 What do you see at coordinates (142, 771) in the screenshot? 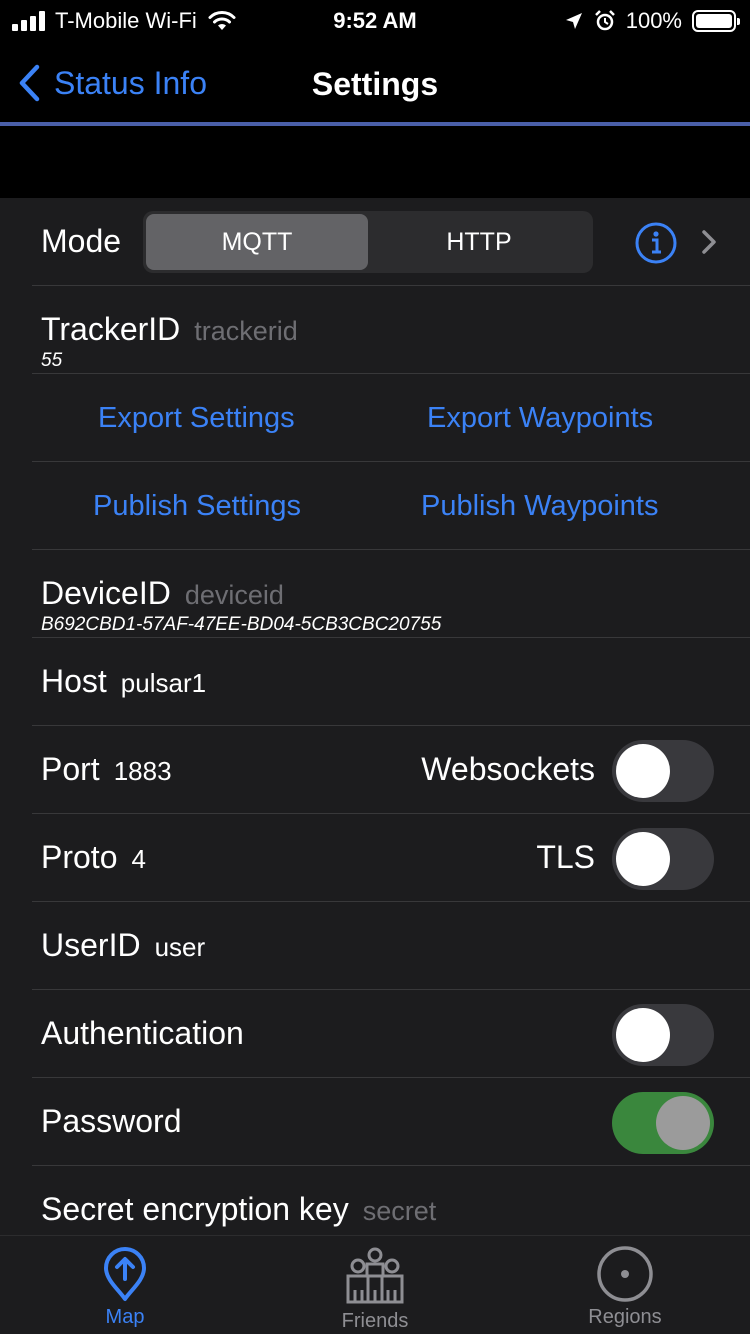
I see `port-value: 1883` at bounding box center [142, 771].